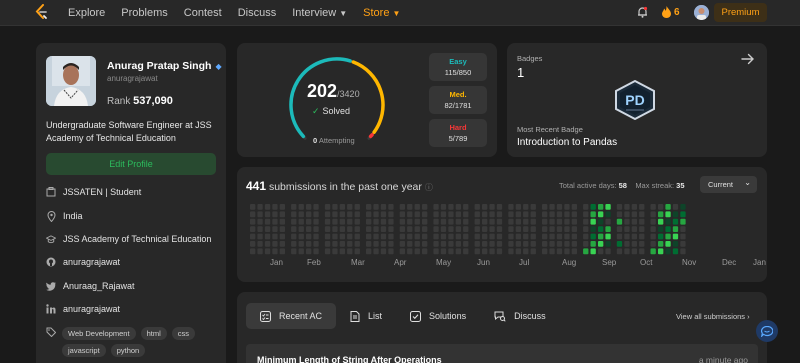  What do you see at coordinates (99, 333) in the screenshot?
I see `skill-tag: Web Development` at bounding box center [99, 333].